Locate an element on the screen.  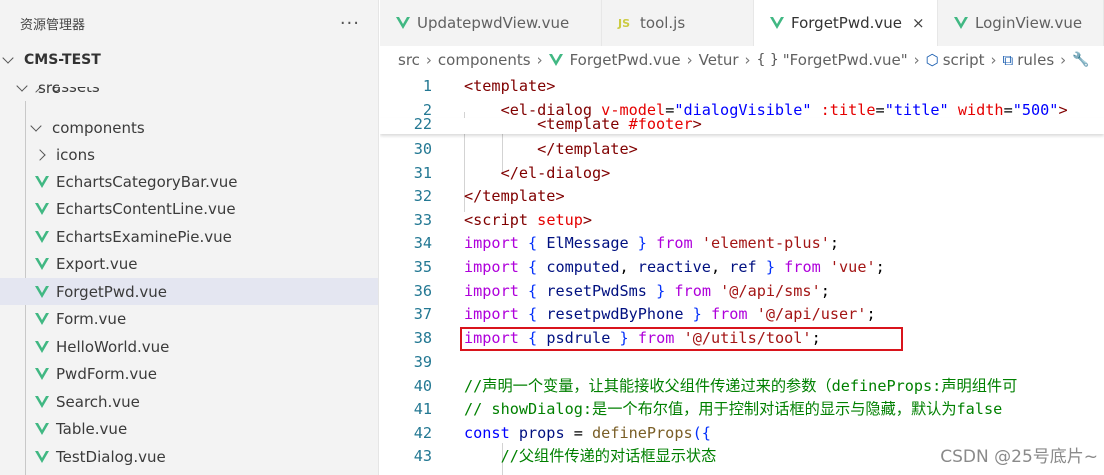
line-number: 32 is located at coordinates (422, 196).